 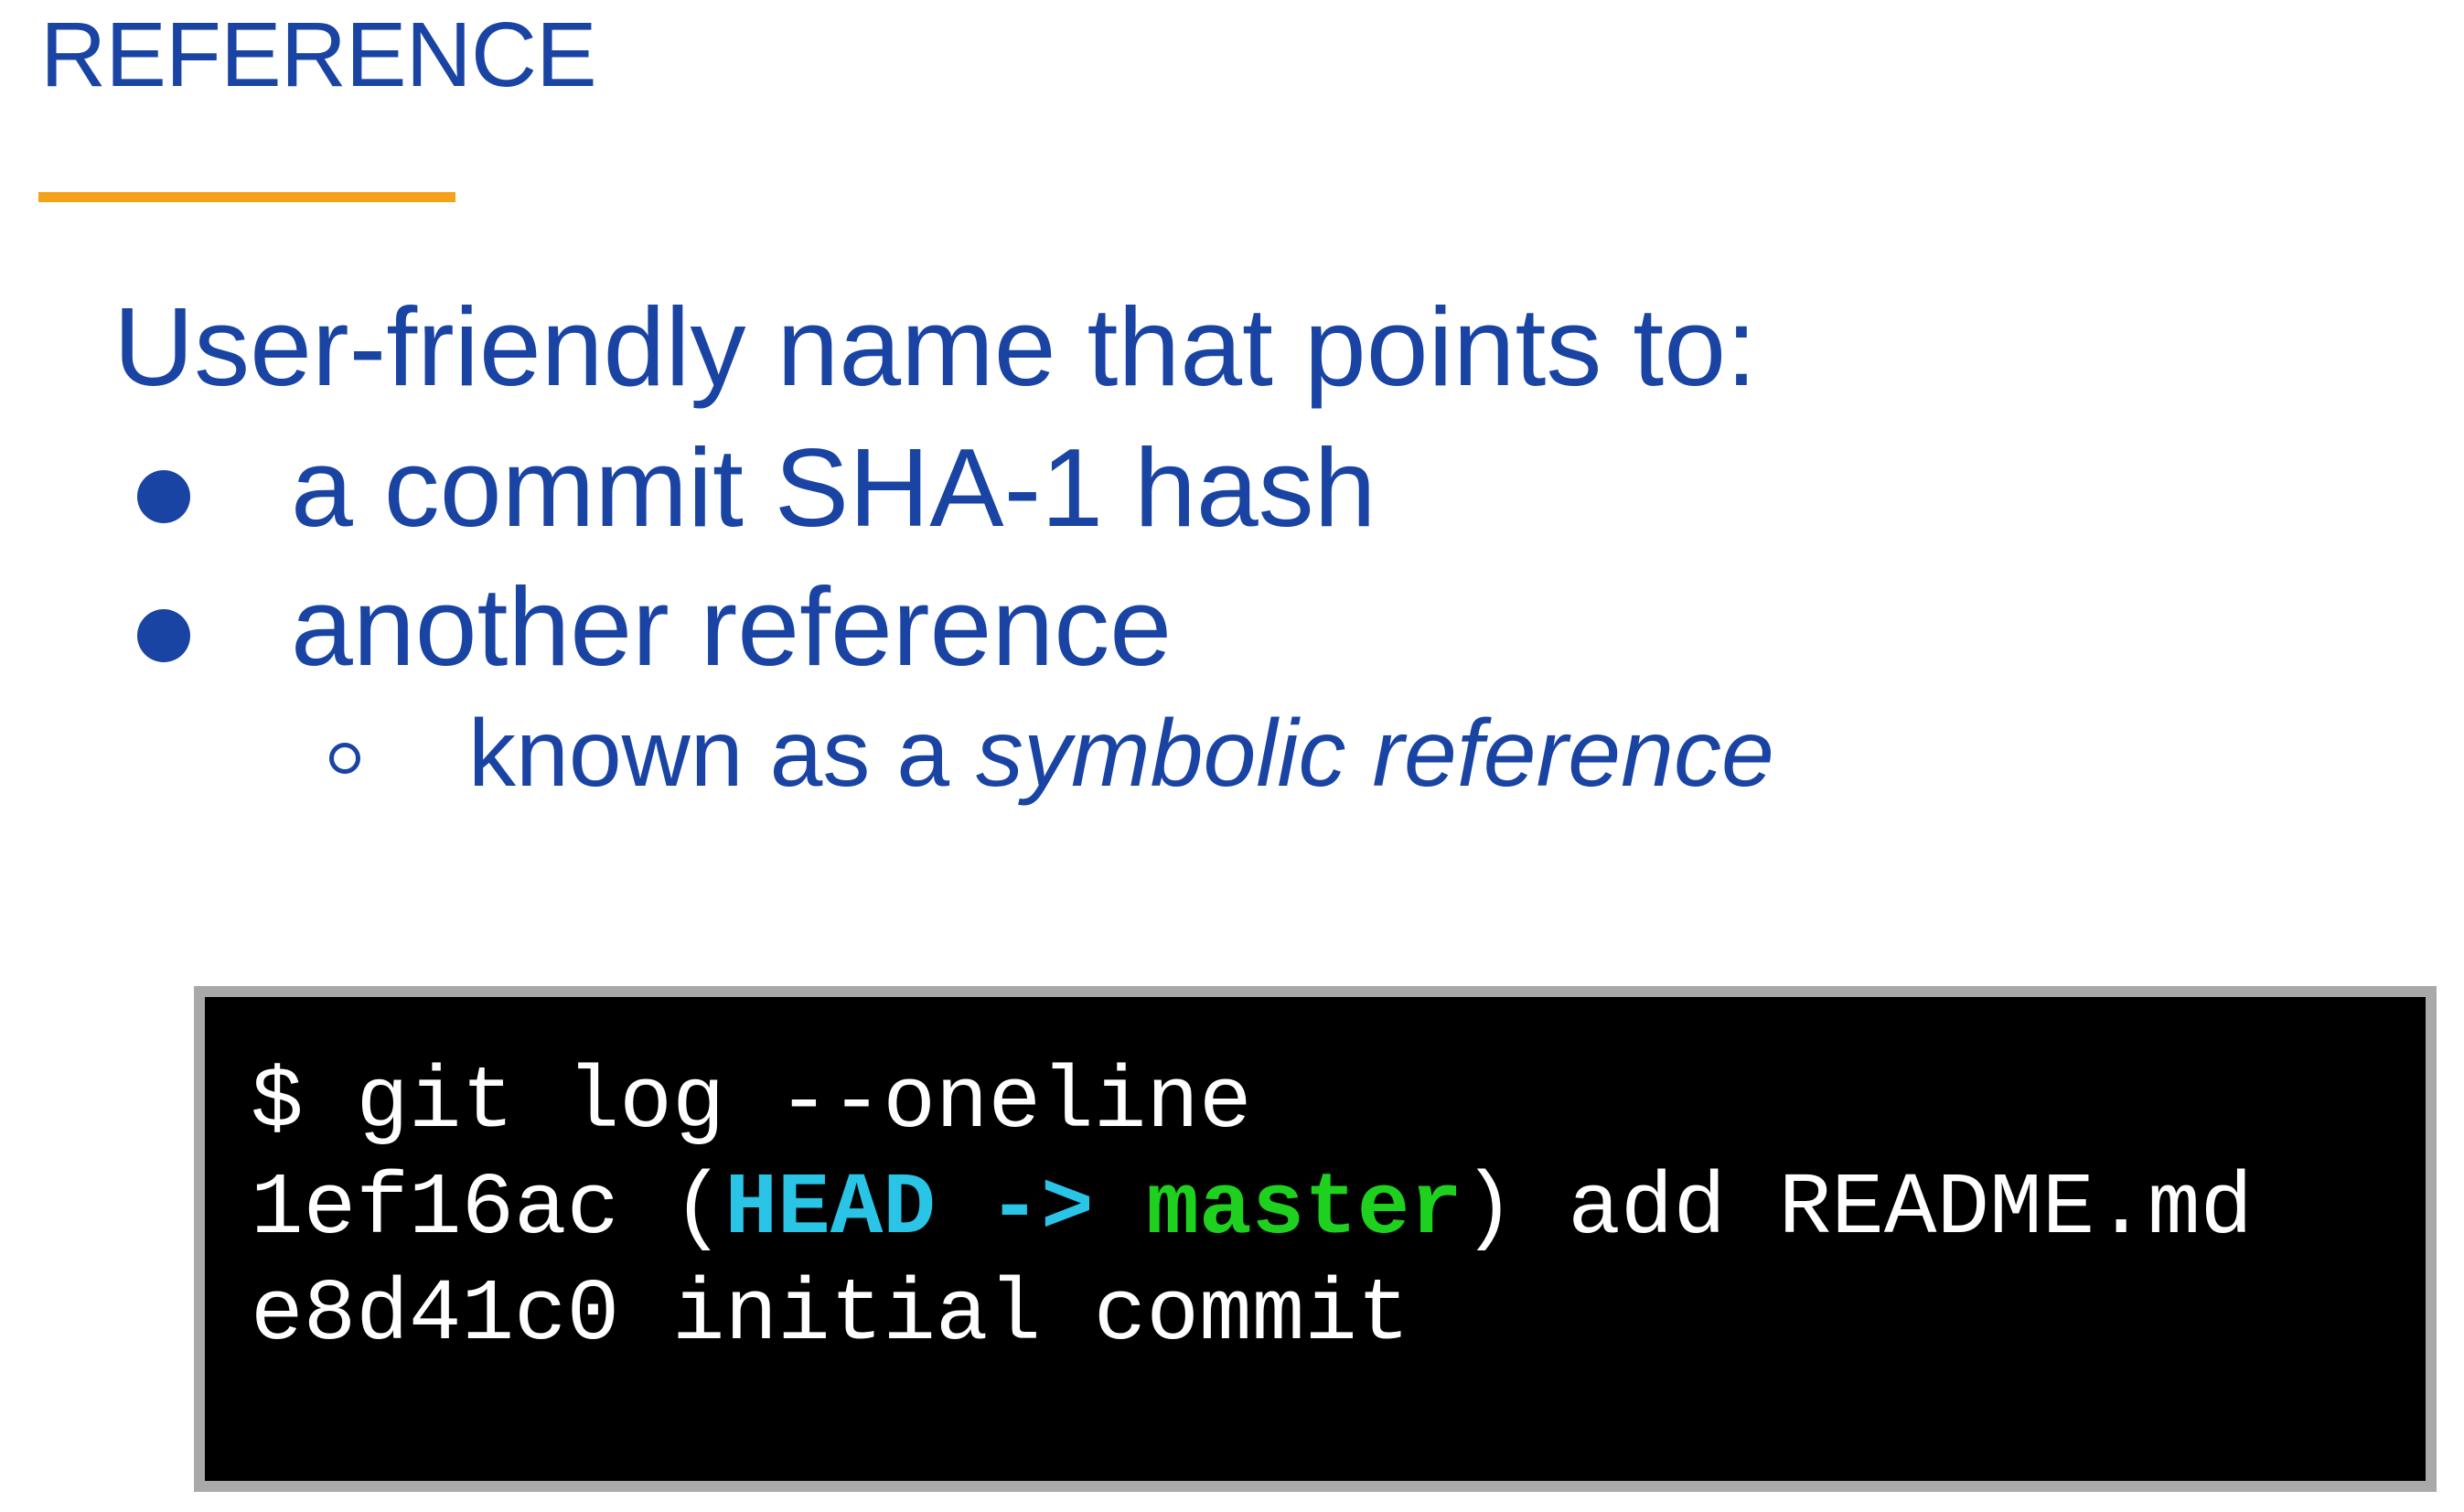 I want to click on terminal-commit-line: e8d41c0 initial commit, so click(x=830, y=1315).